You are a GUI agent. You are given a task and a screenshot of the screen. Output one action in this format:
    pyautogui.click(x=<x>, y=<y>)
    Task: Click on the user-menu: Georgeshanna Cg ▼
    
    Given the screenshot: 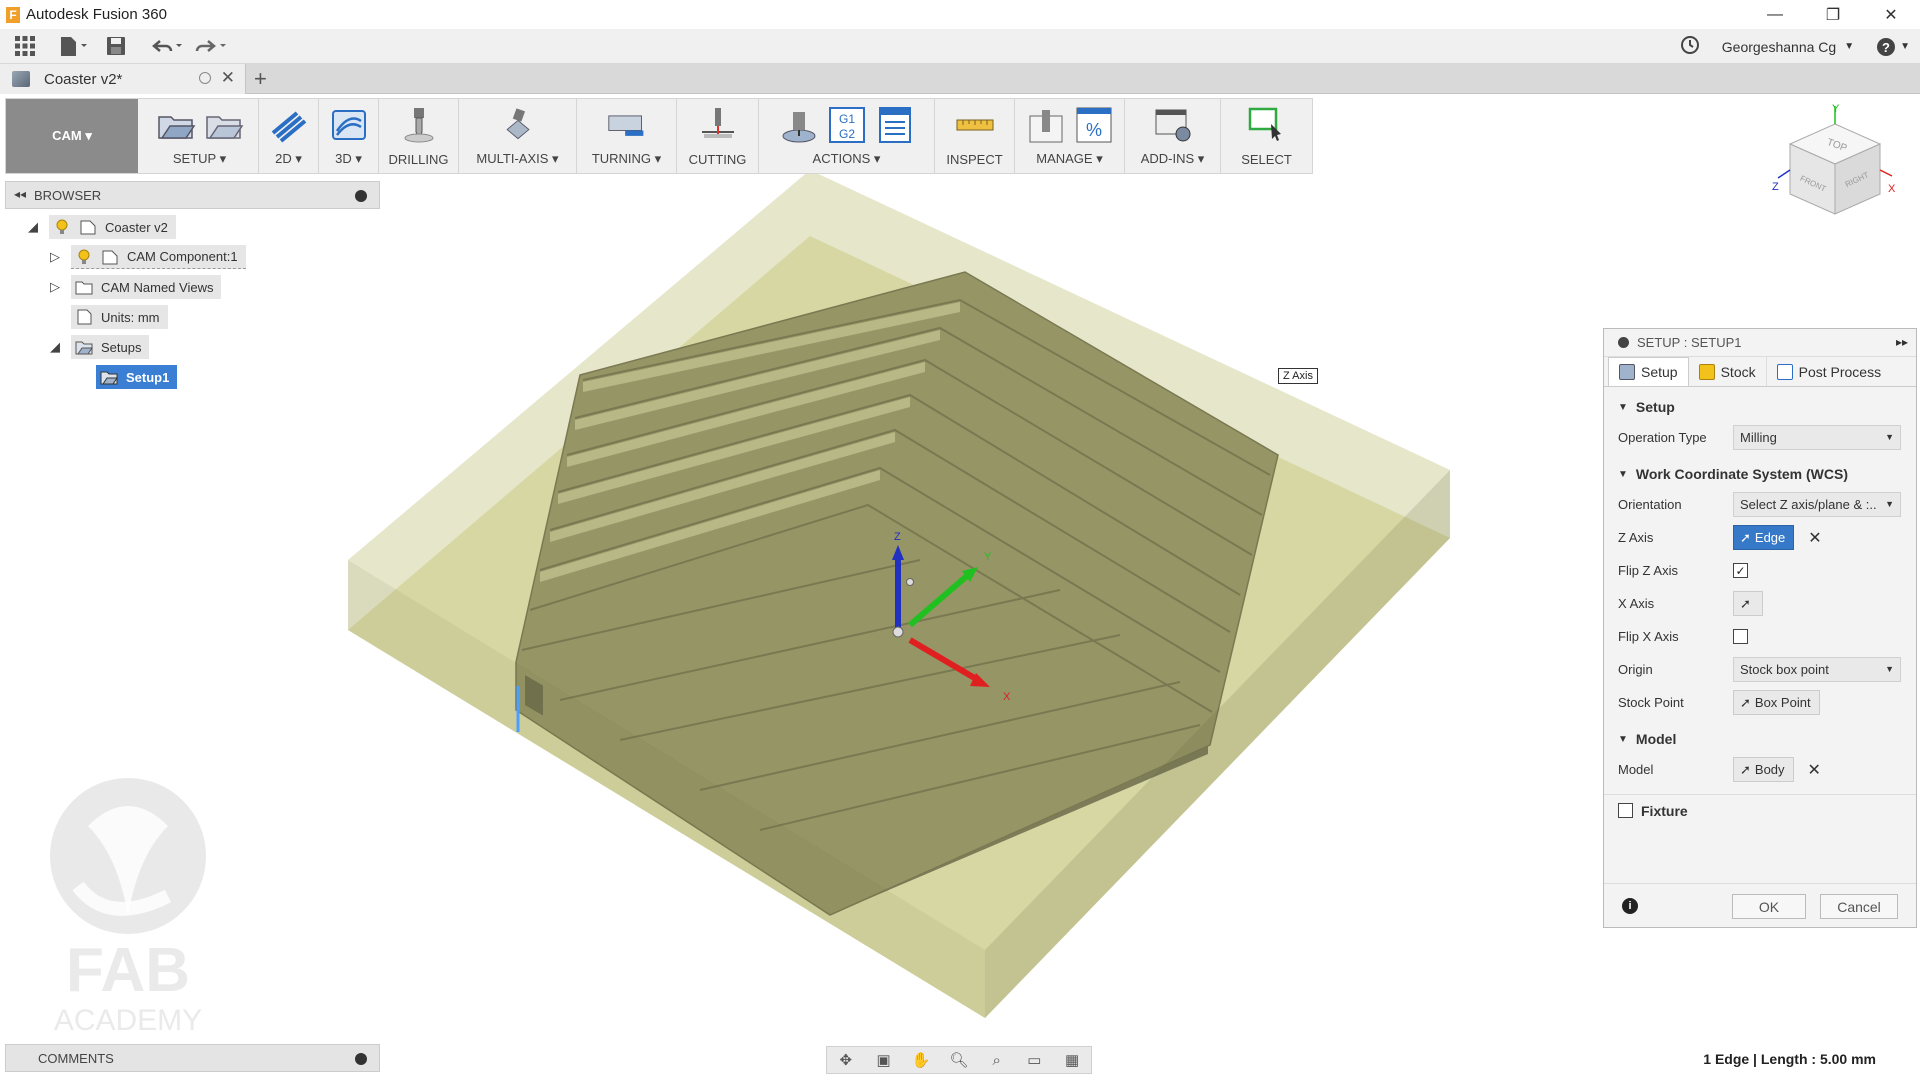 What is the action you would take?
    pyautogui.click(x=1788, y=47)
    